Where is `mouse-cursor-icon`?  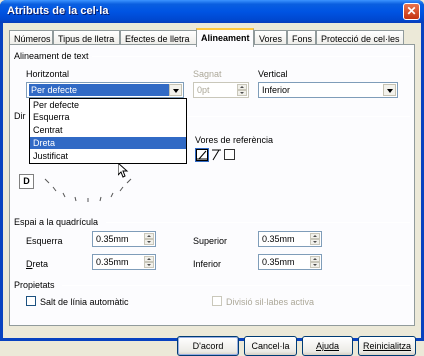 mouse-cursor-icon is located at coordinates (123, 170).